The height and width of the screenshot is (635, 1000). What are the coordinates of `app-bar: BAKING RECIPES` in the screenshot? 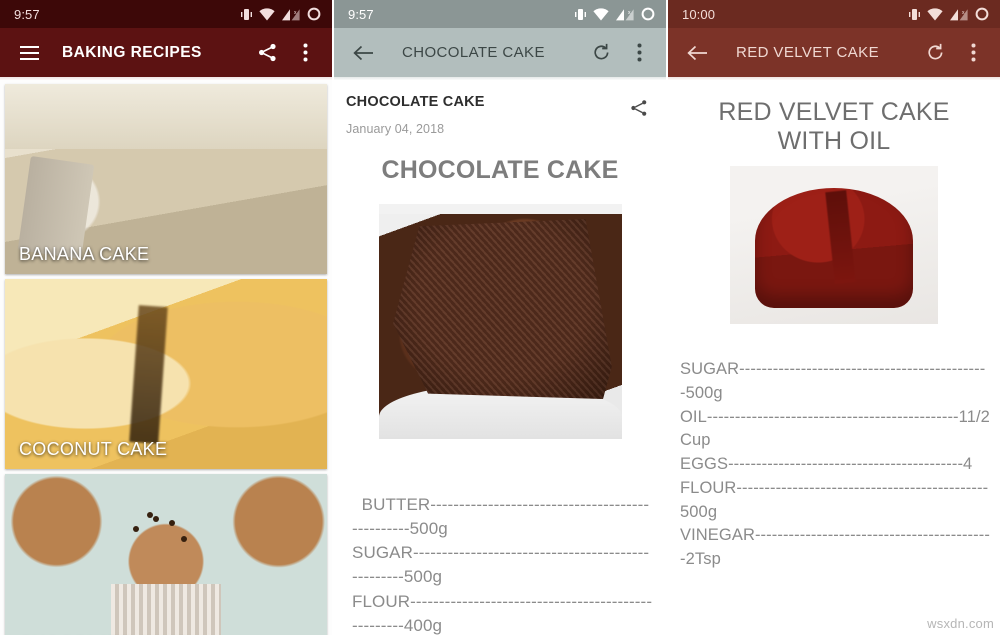 It's located at (166, 52).